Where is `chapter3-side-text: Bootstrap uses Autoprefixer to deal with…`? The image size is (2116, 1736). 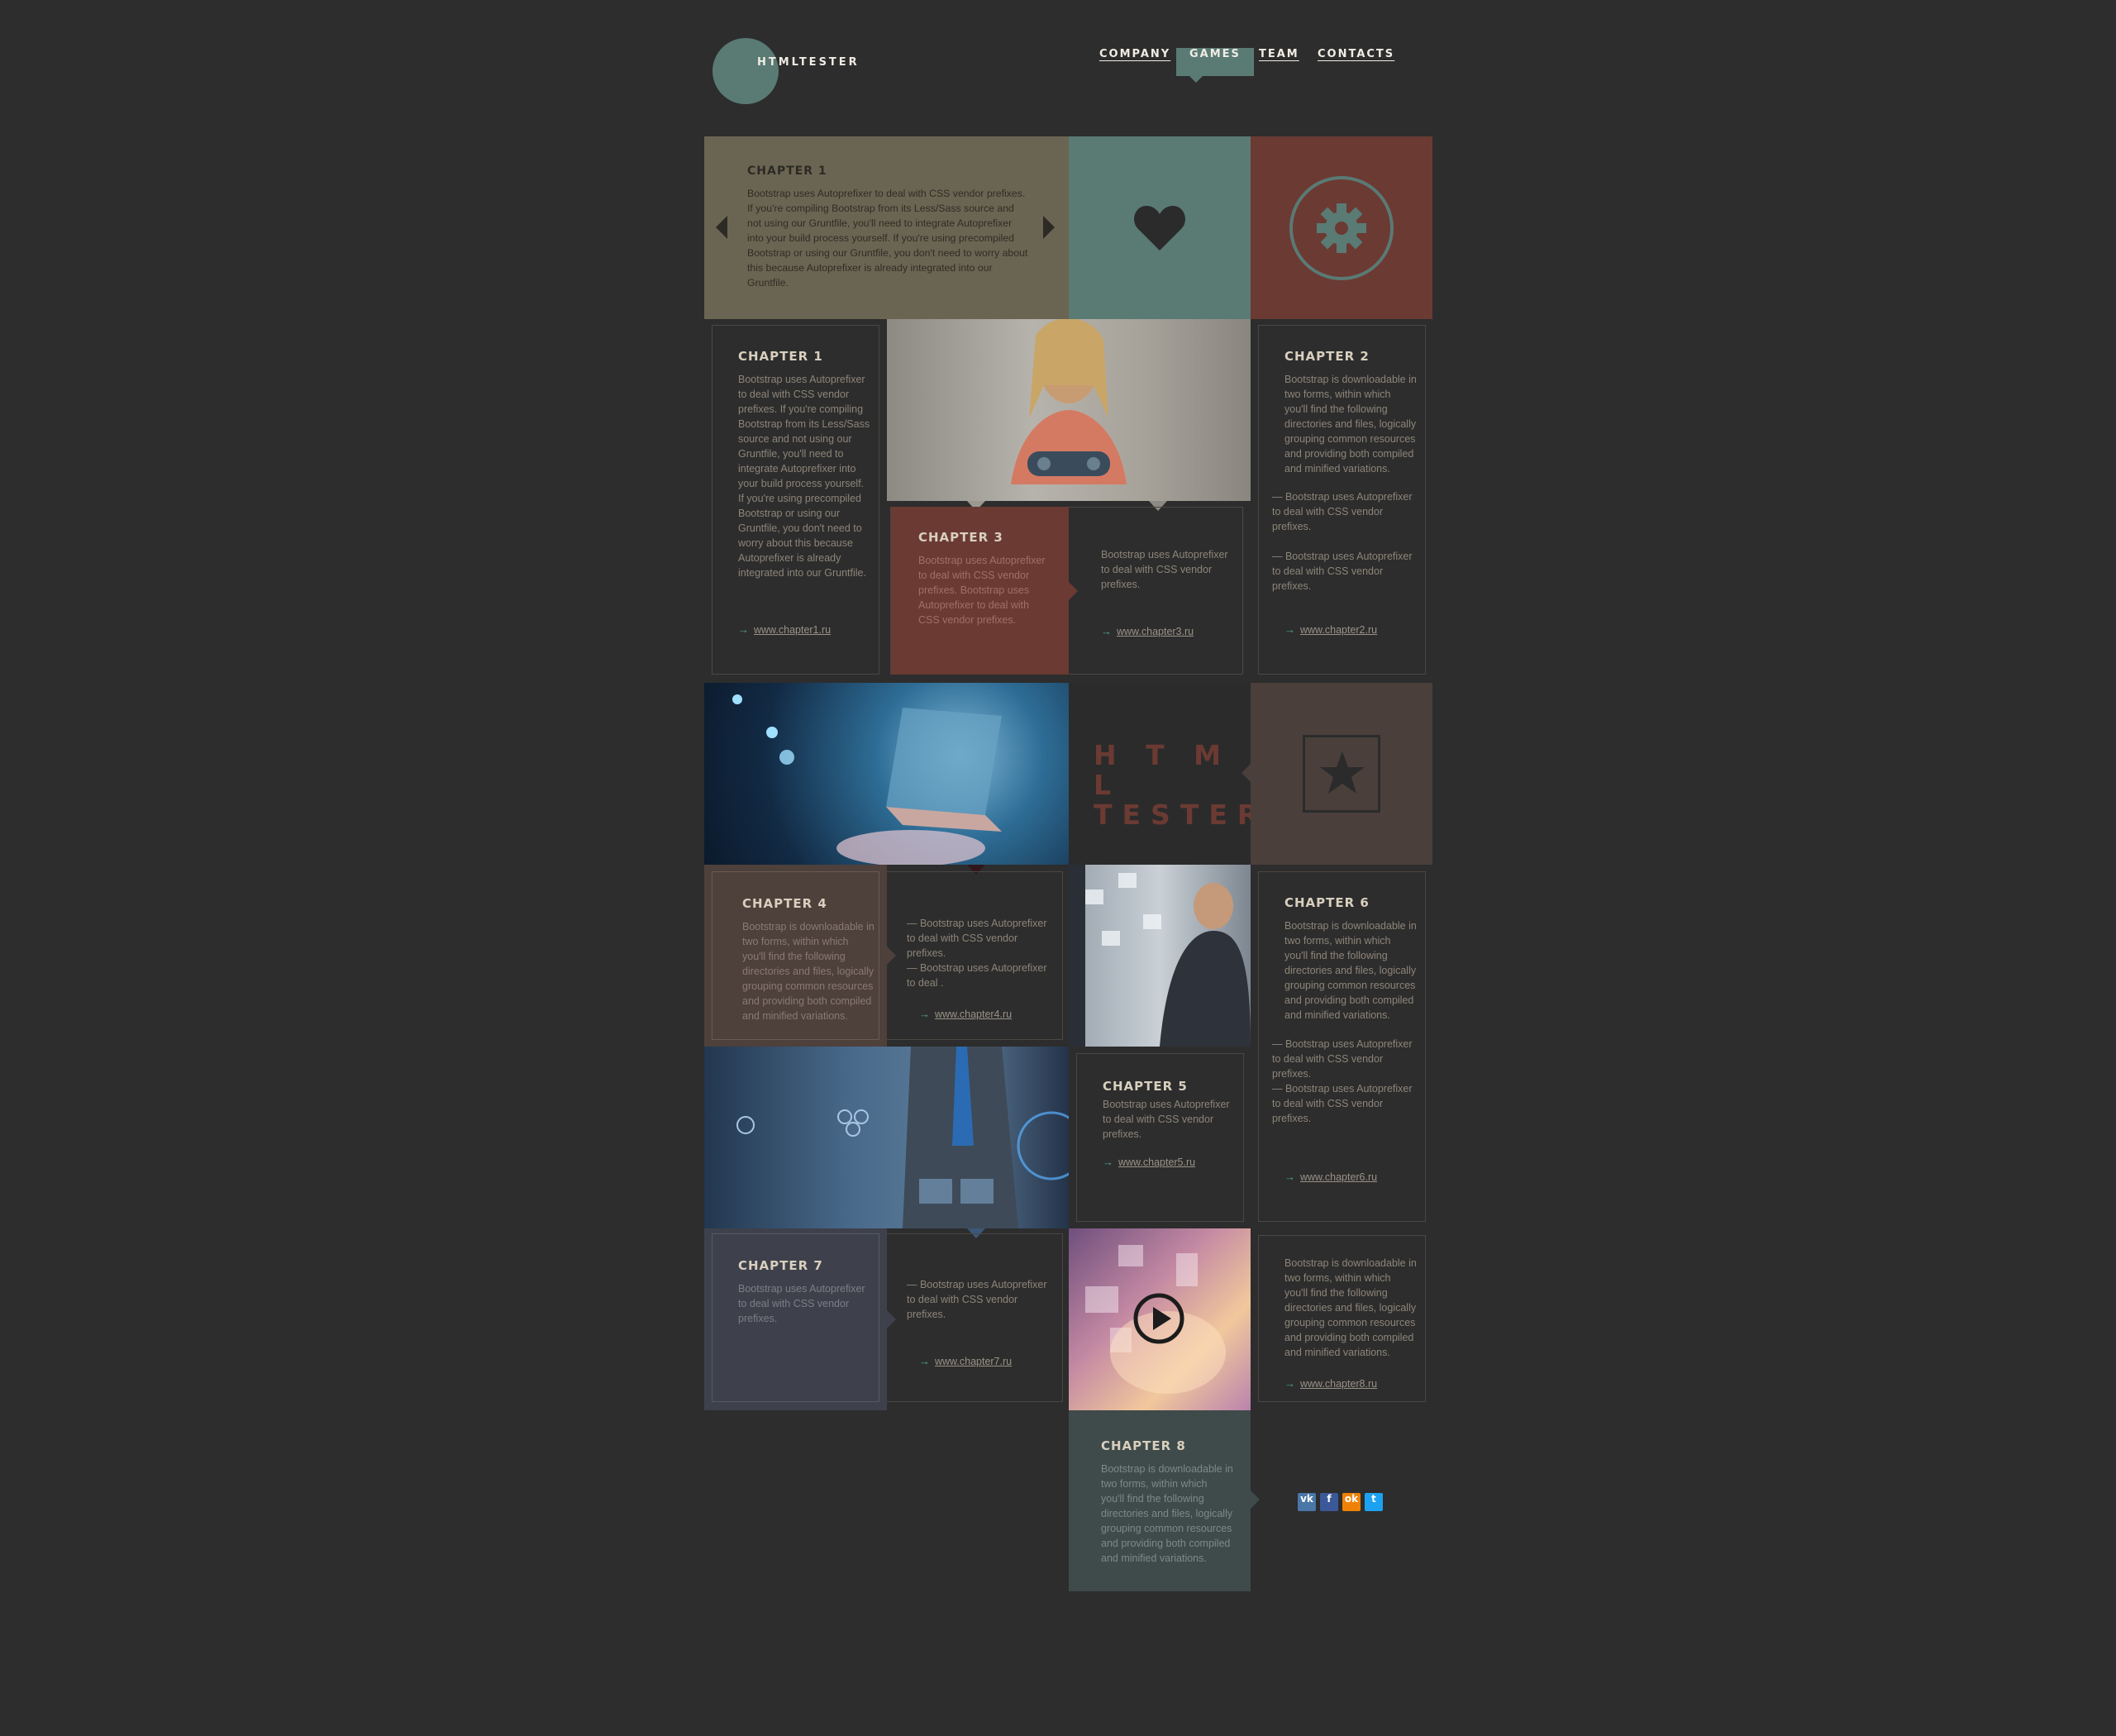 chapter3-side-text: Bootstrap uses Autoprefixer to deal with… is located at coordinates (1164, 569).